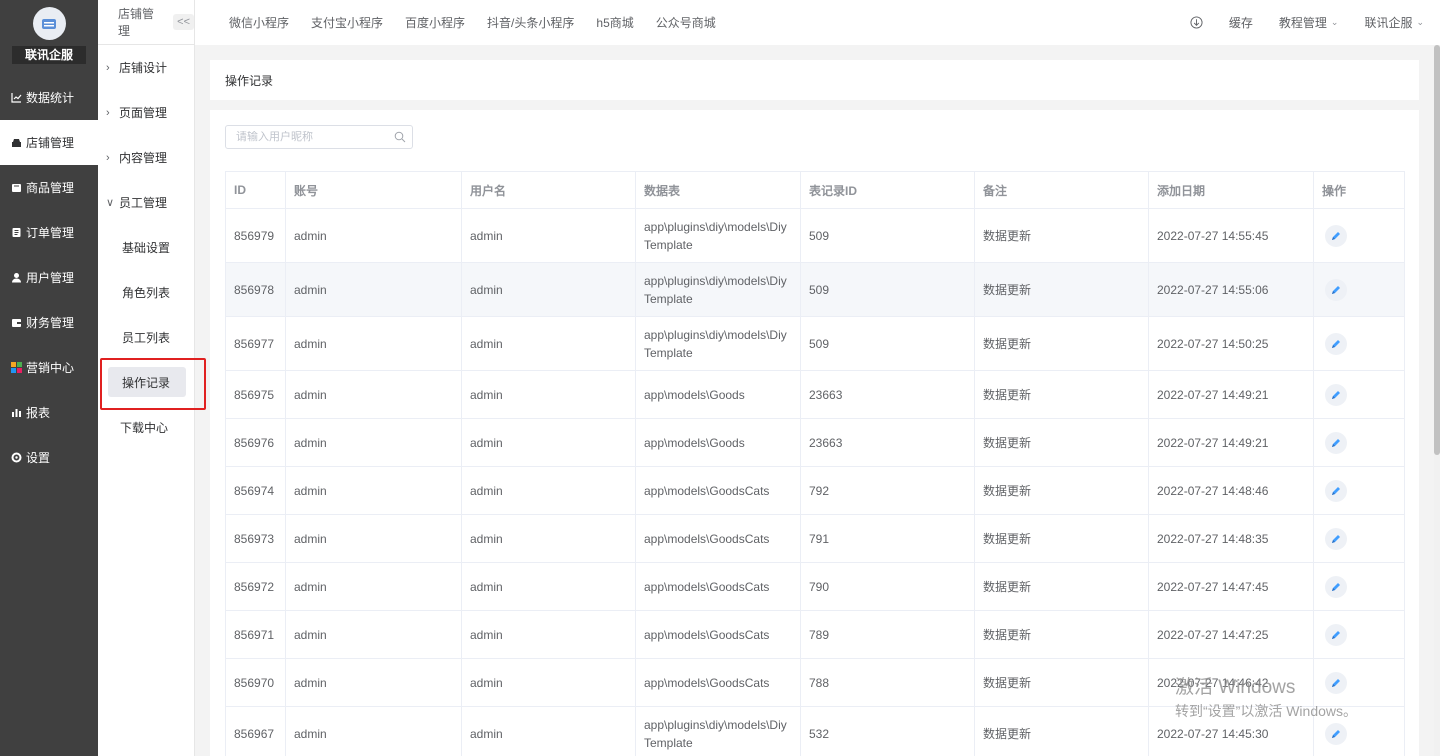  Describe the element at coordinates (146, 112) in the screenshot. I see `subnav-group-1: › 页面管理` at that location.